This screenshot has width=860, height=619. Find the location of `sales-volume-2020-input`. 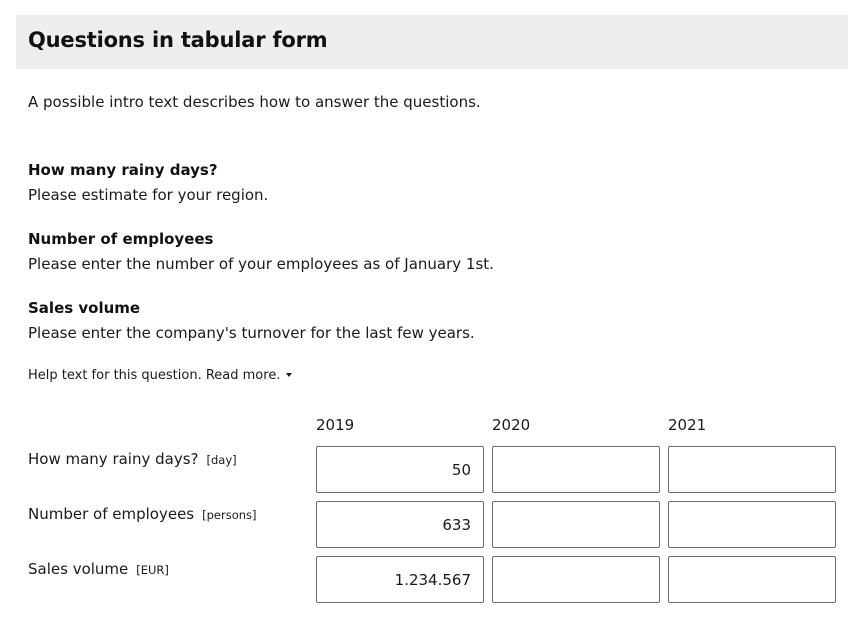

sales-volume-2020-input is located at coordinates (576, 579).